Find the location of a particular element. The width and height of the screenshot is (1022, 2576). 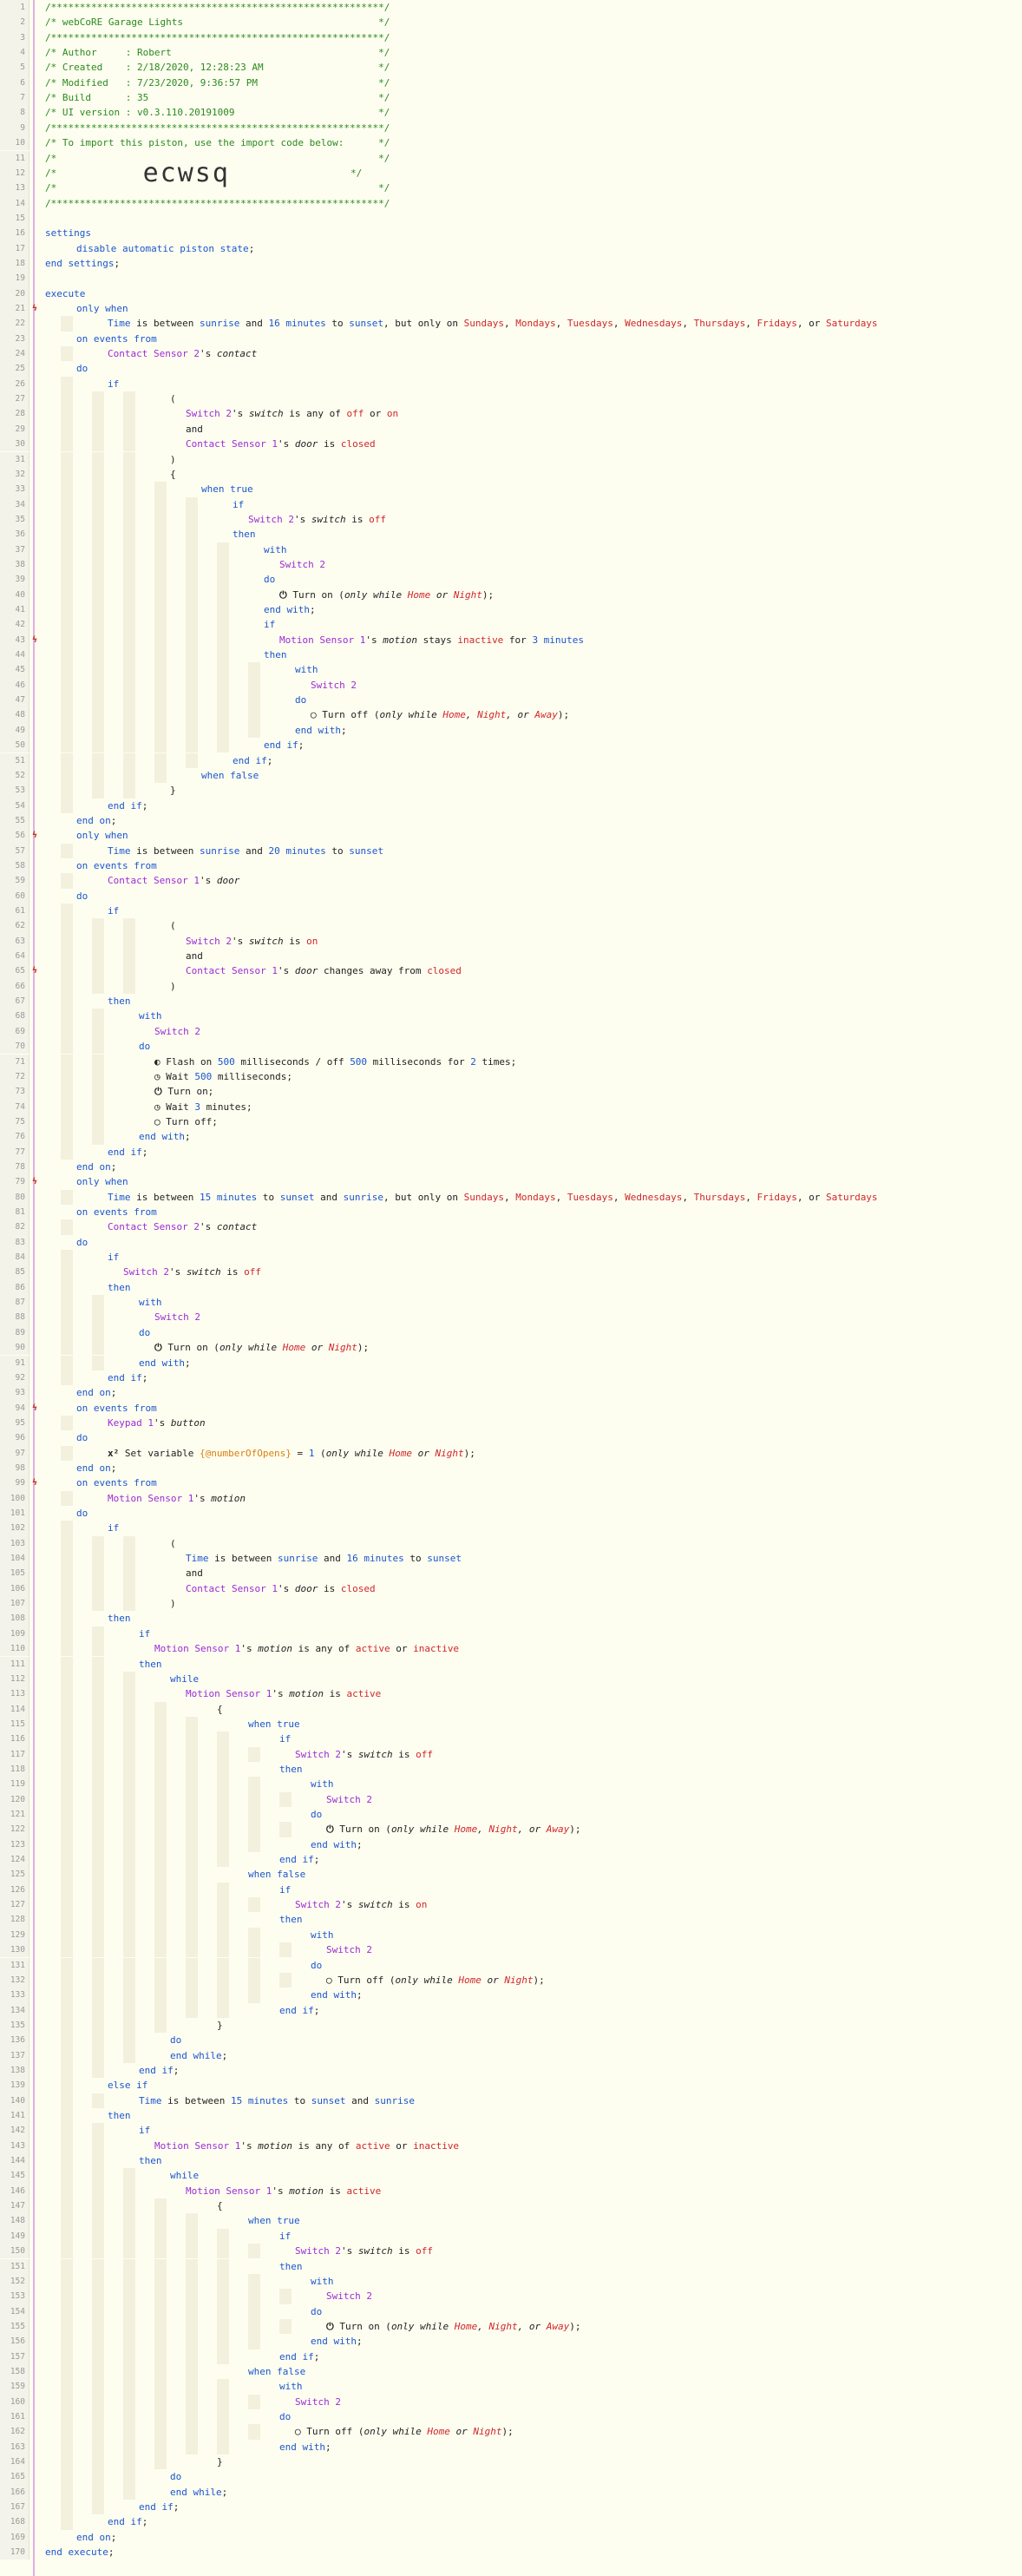

code-line: 55 end on; is located at coordinates (511, 820).